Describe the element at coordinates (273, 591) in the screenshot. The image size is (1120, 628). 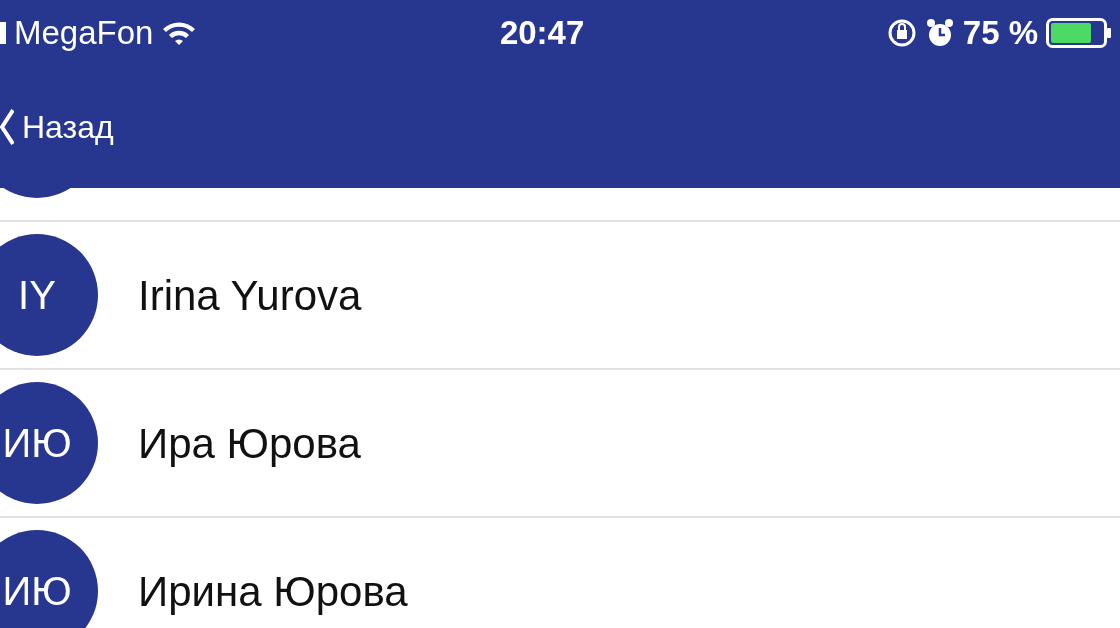
I see `contact-name: Ирина Юрова` at that location.